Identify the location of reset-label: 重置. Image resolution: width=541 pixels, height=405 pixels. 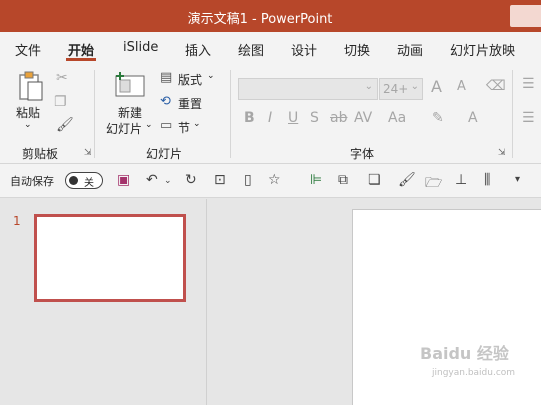
(190, 104).